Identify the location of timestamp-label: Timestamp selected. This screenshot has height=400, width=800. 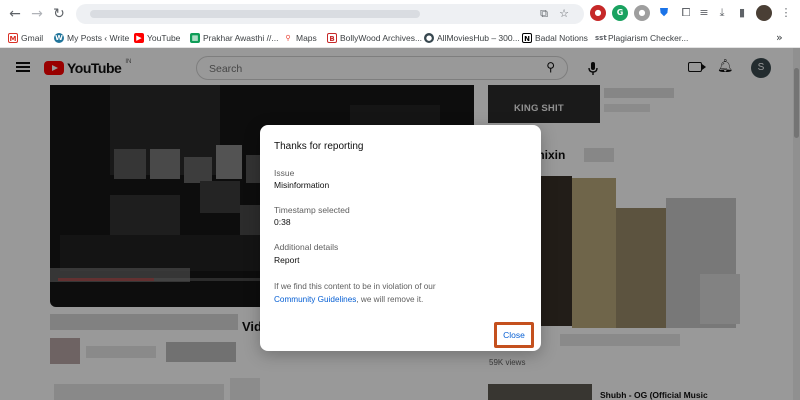
(312, 210).